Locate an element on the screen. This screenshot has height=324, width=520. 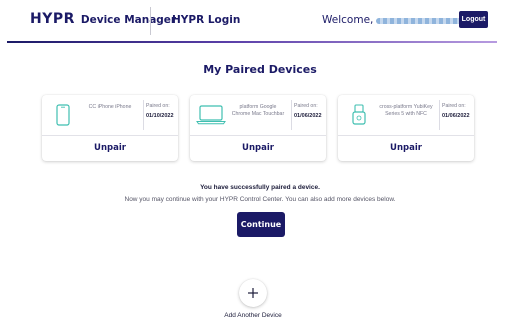
success-message: You have successfully paired a device. is located at coordinates (260, 187).